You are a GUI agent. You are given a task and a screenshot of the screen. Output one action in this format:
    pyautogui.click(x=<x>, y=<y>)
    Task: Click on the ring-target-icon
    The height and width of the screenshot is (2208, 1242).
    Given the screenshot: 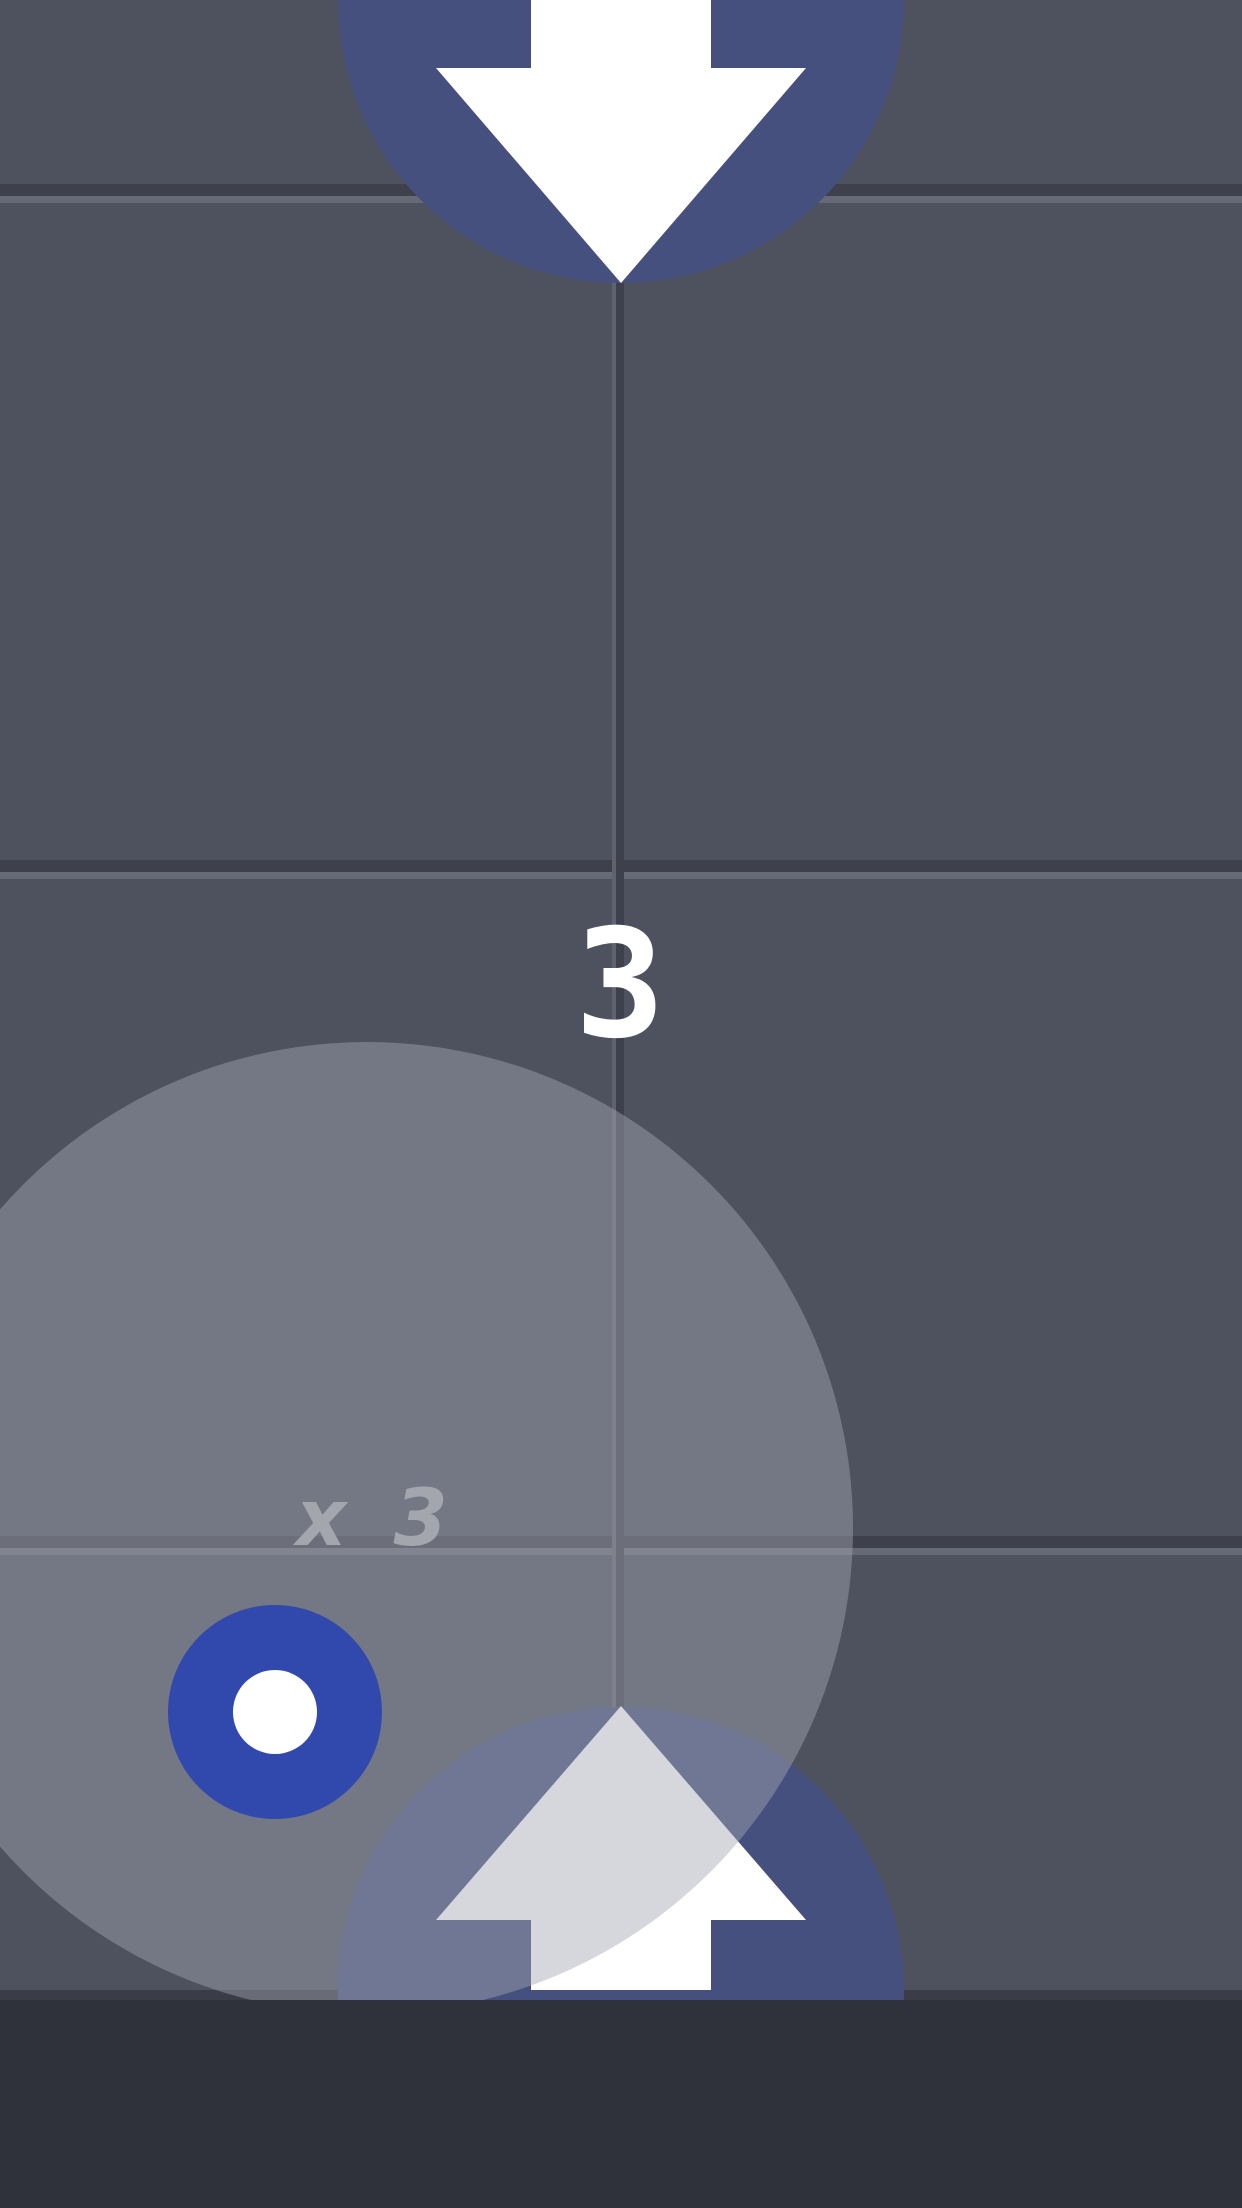 What is the action you would take?
    pyautogui.click(x=275, y=1712)
    